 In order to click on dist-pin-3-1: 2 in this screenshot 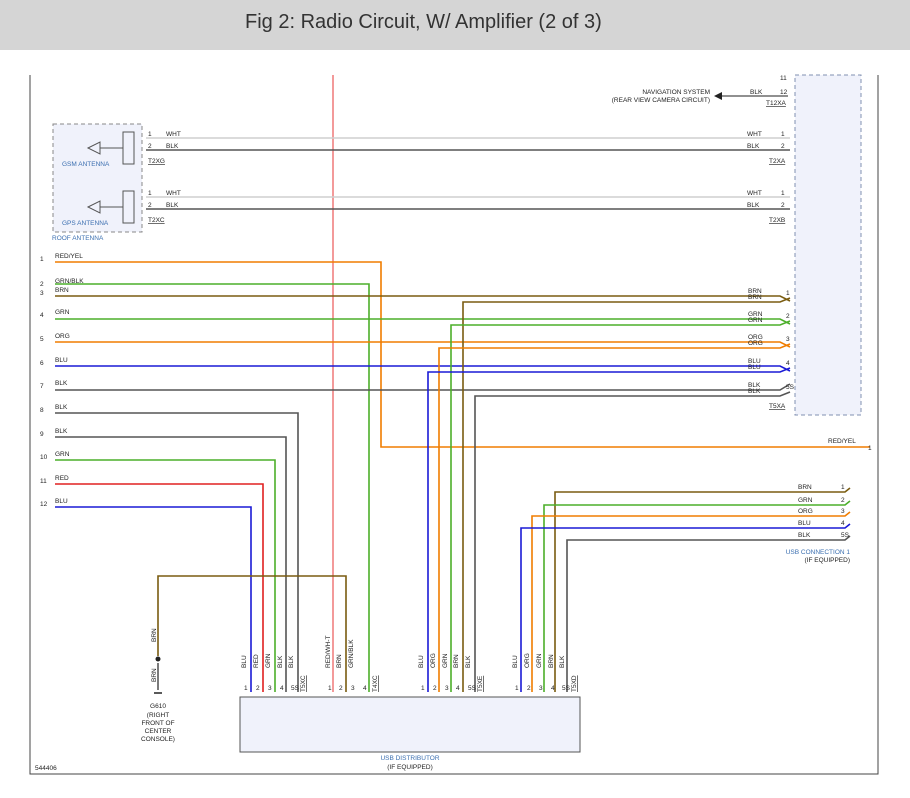, I will do `click(529, 688)`.